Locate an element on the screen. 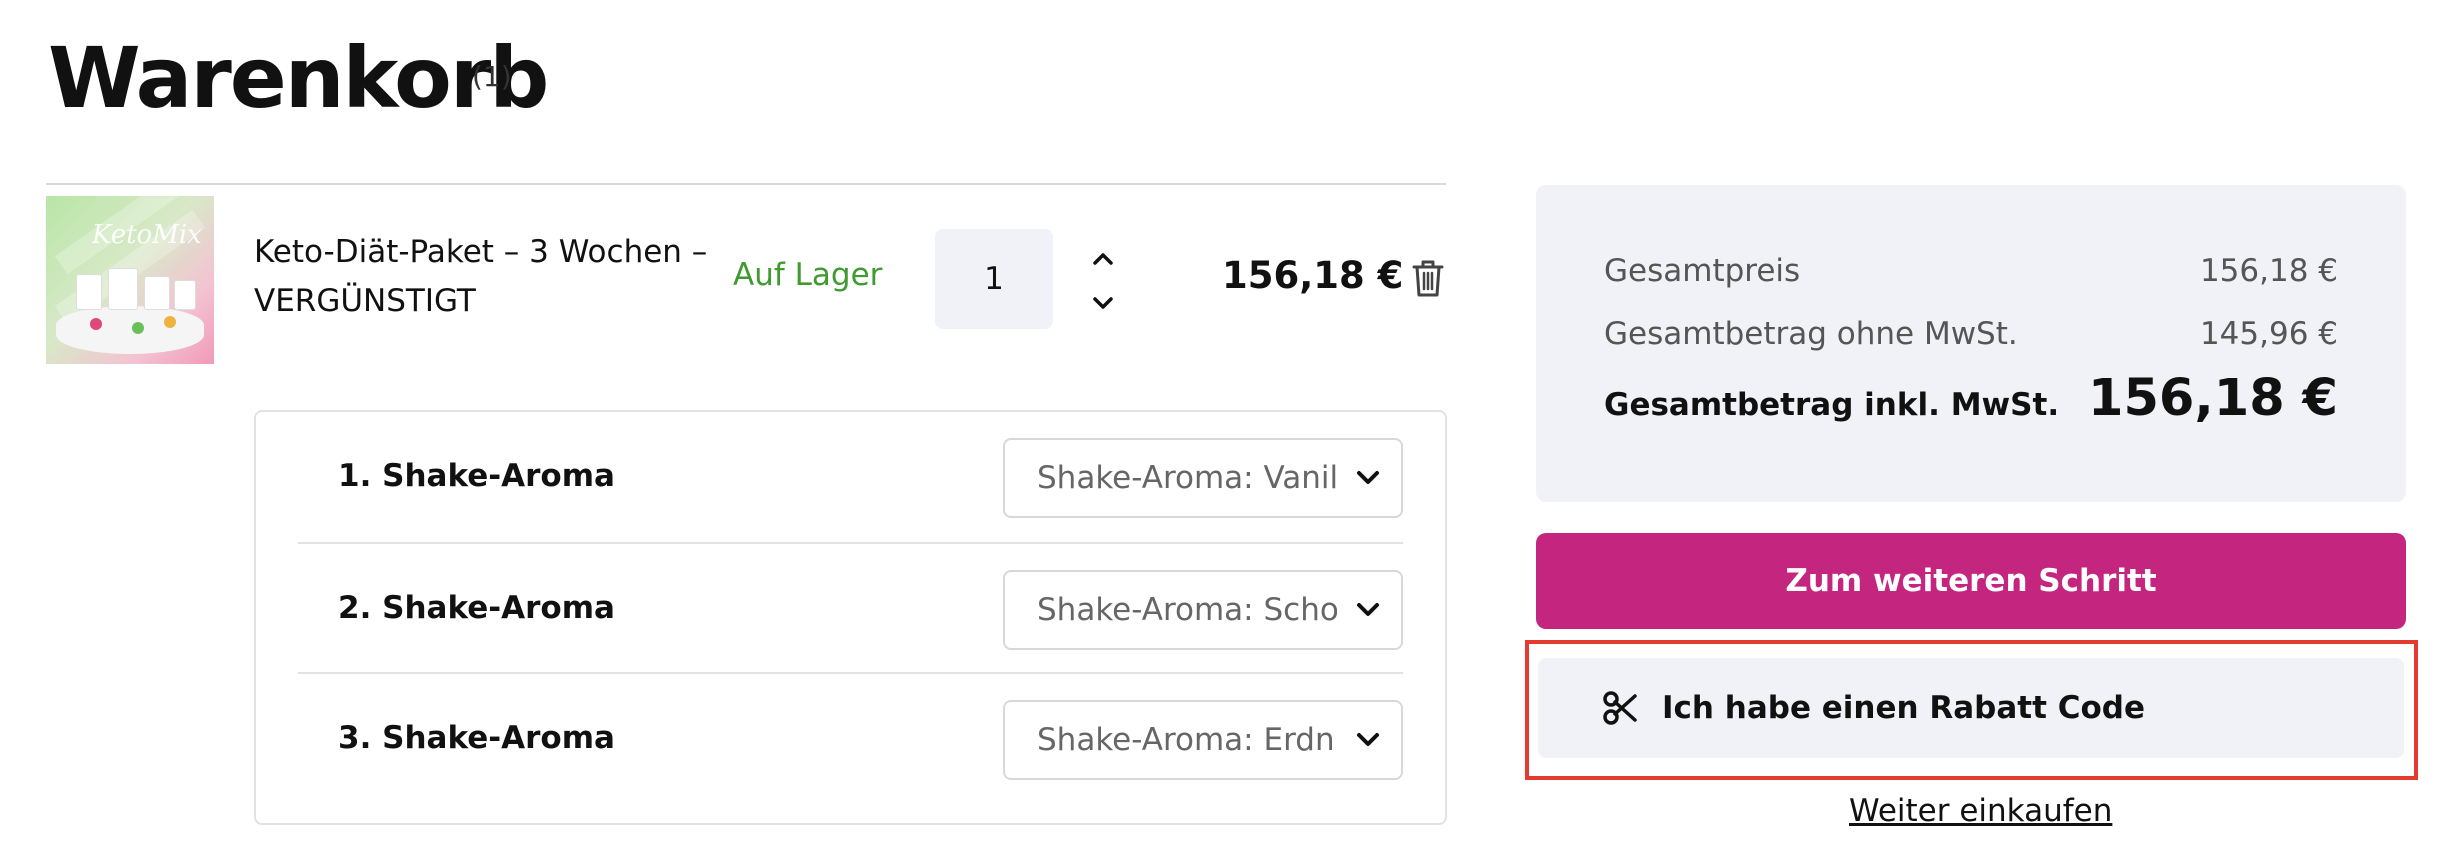  quantity-input: 1 is located at coordinates (994, 279).